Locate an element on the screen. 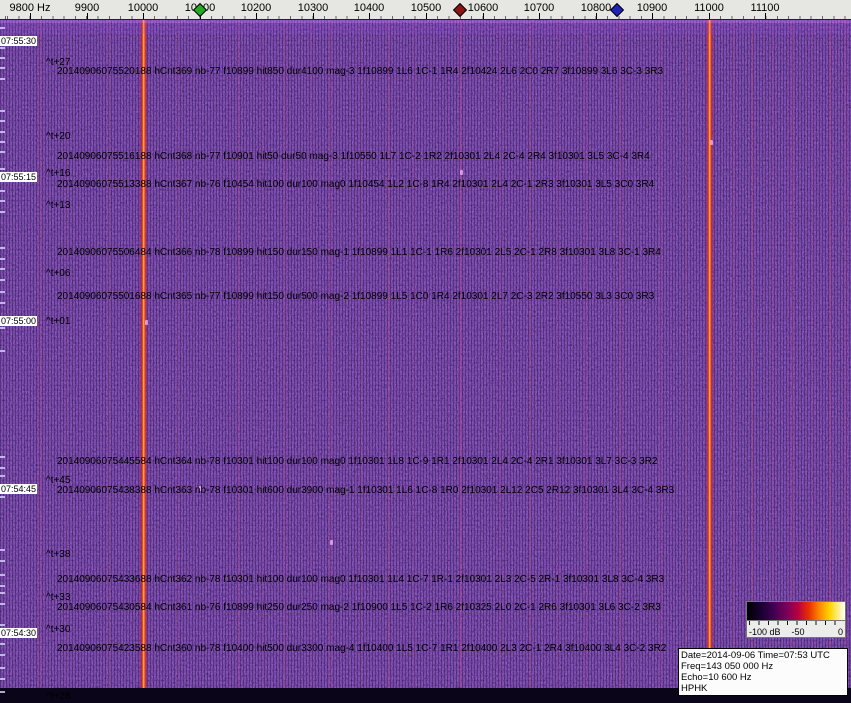 This screenshot has width=851, height=703. freq-tick-label: 9900 is located at coordinates (87, 8).